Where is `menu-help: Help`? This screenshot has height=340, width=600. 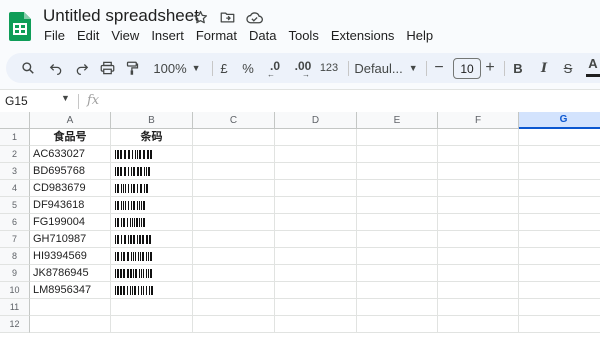 menu-help: Help is located at coordinates (419, 36).